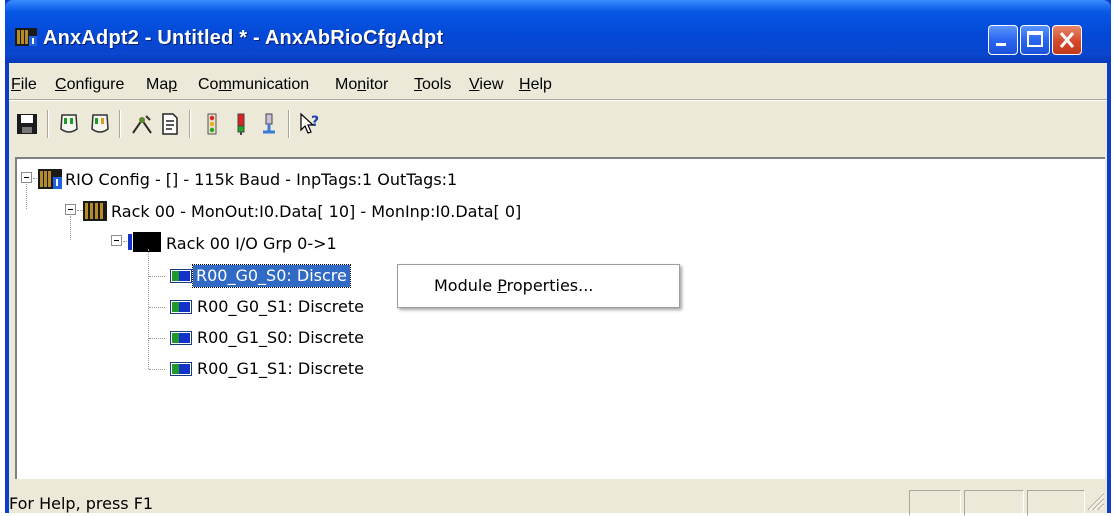 This screenshot has height=516, width=1115. Describe the element at coordinates (280, 368) in the screenshot. I see `tree-module-label: R00_G1_S1: Discrete` at that location.